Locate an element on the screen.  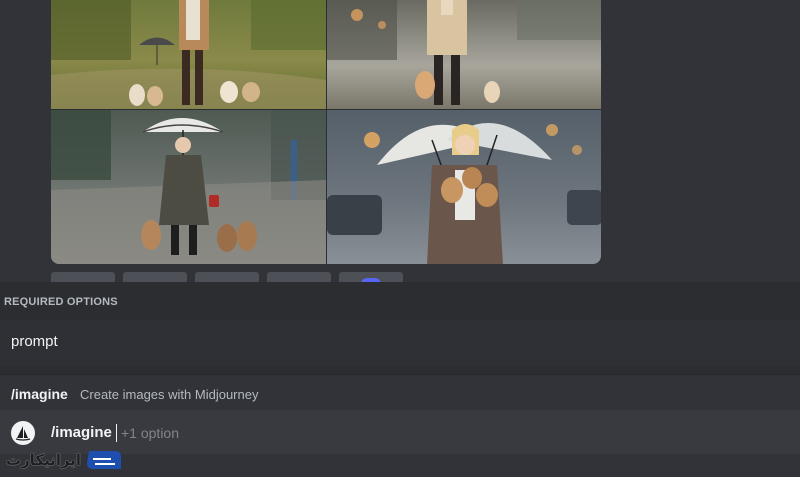
watermark: ایرانیکارت is located at coordinates (64, 460).